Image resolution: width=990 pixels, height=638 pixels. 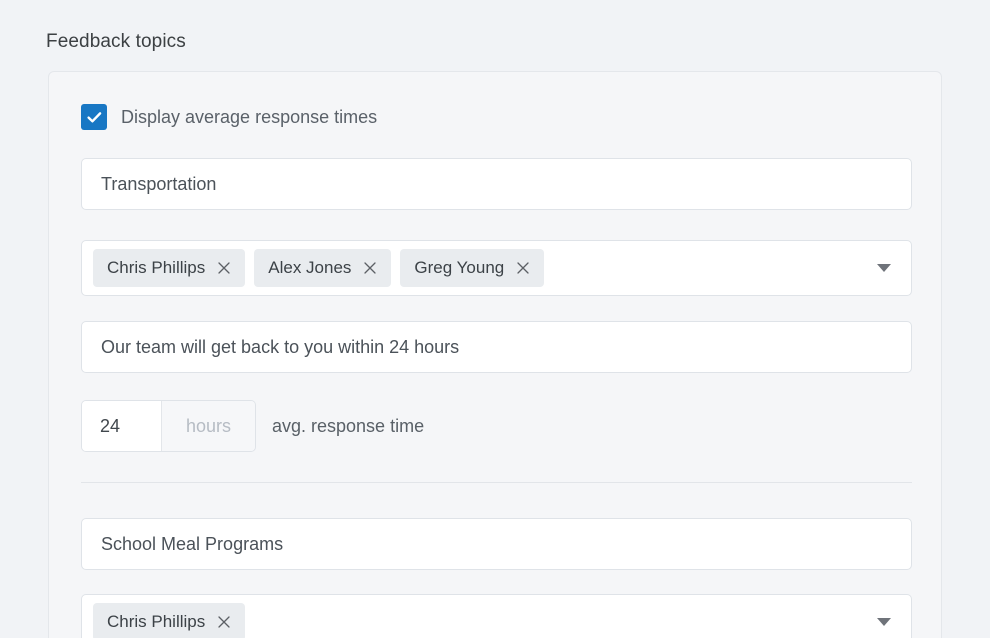 I want to click on topic-1-response-time-caption: avg. response time, so click(x=348, y=425).